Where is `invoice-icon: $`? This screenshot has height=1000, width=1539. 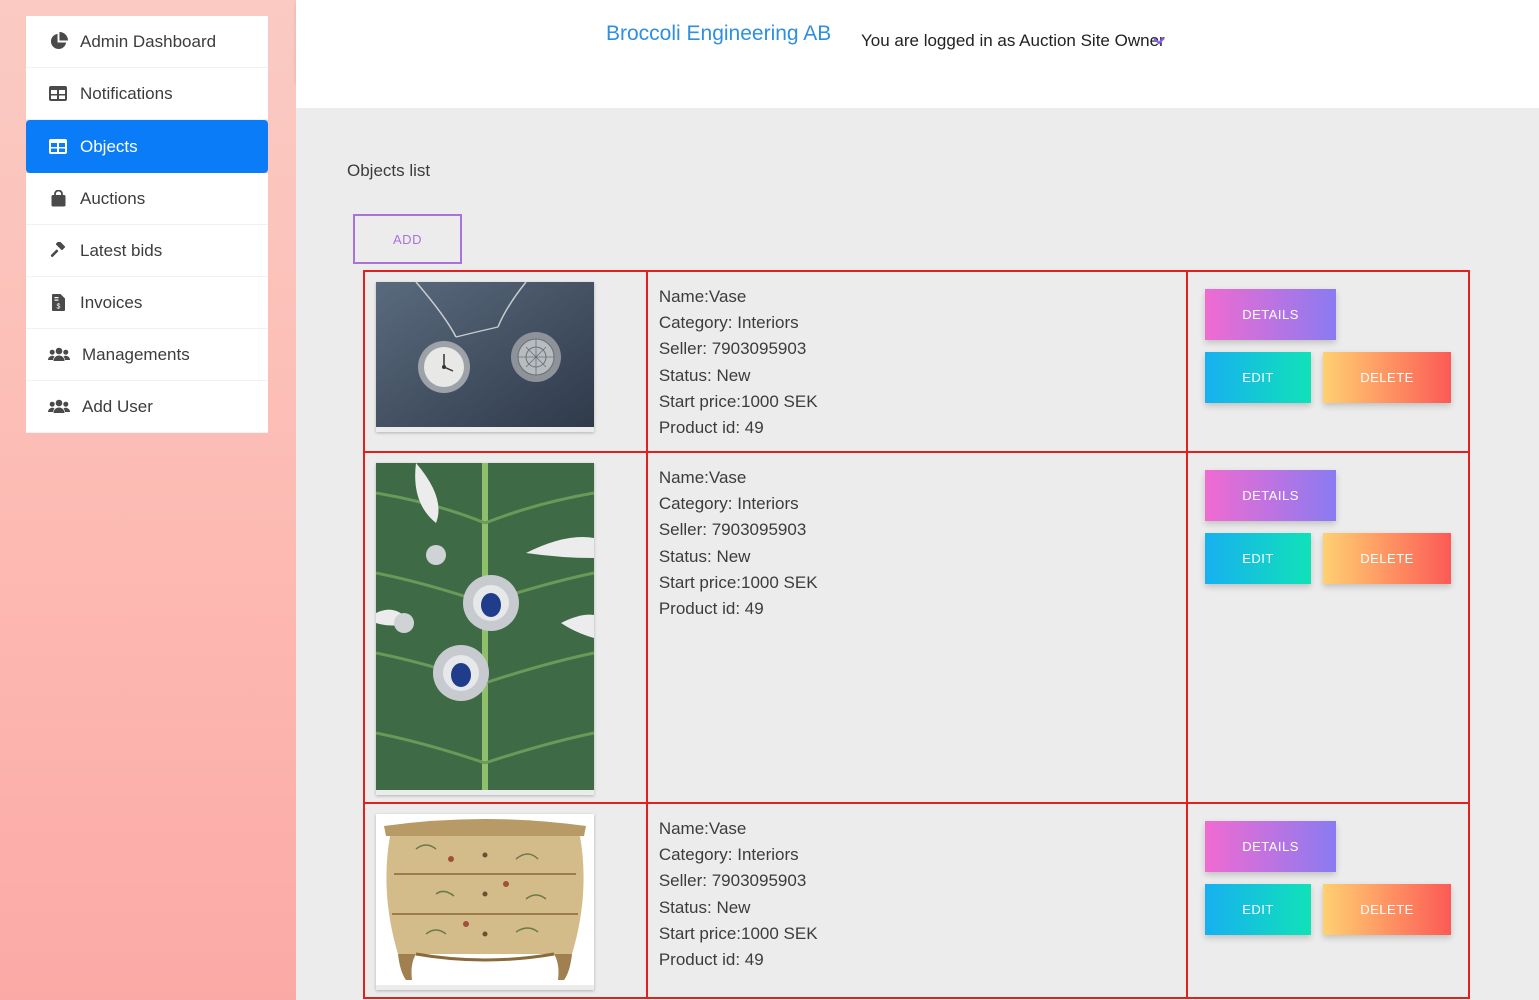 invoice-icon: $ is located at coordinates (58, 303).